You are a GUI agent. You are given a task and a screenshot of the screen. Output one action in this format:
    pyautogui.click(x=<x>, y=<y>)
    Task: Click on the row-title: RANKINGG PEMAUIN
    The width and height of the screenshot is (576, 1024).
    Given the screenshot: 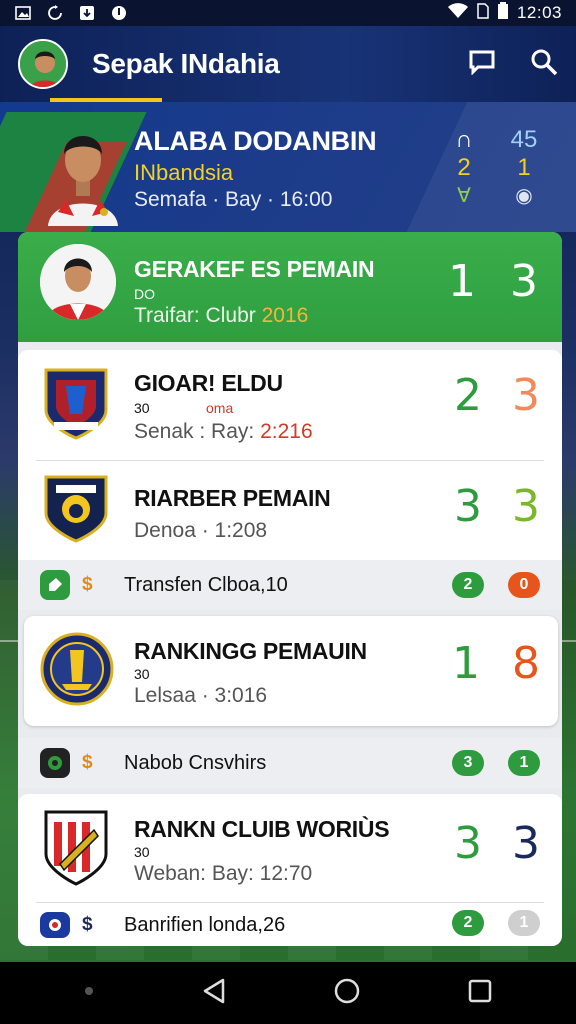 What is the action you would take?
    pyautogui.click(x=250, y=651)
    